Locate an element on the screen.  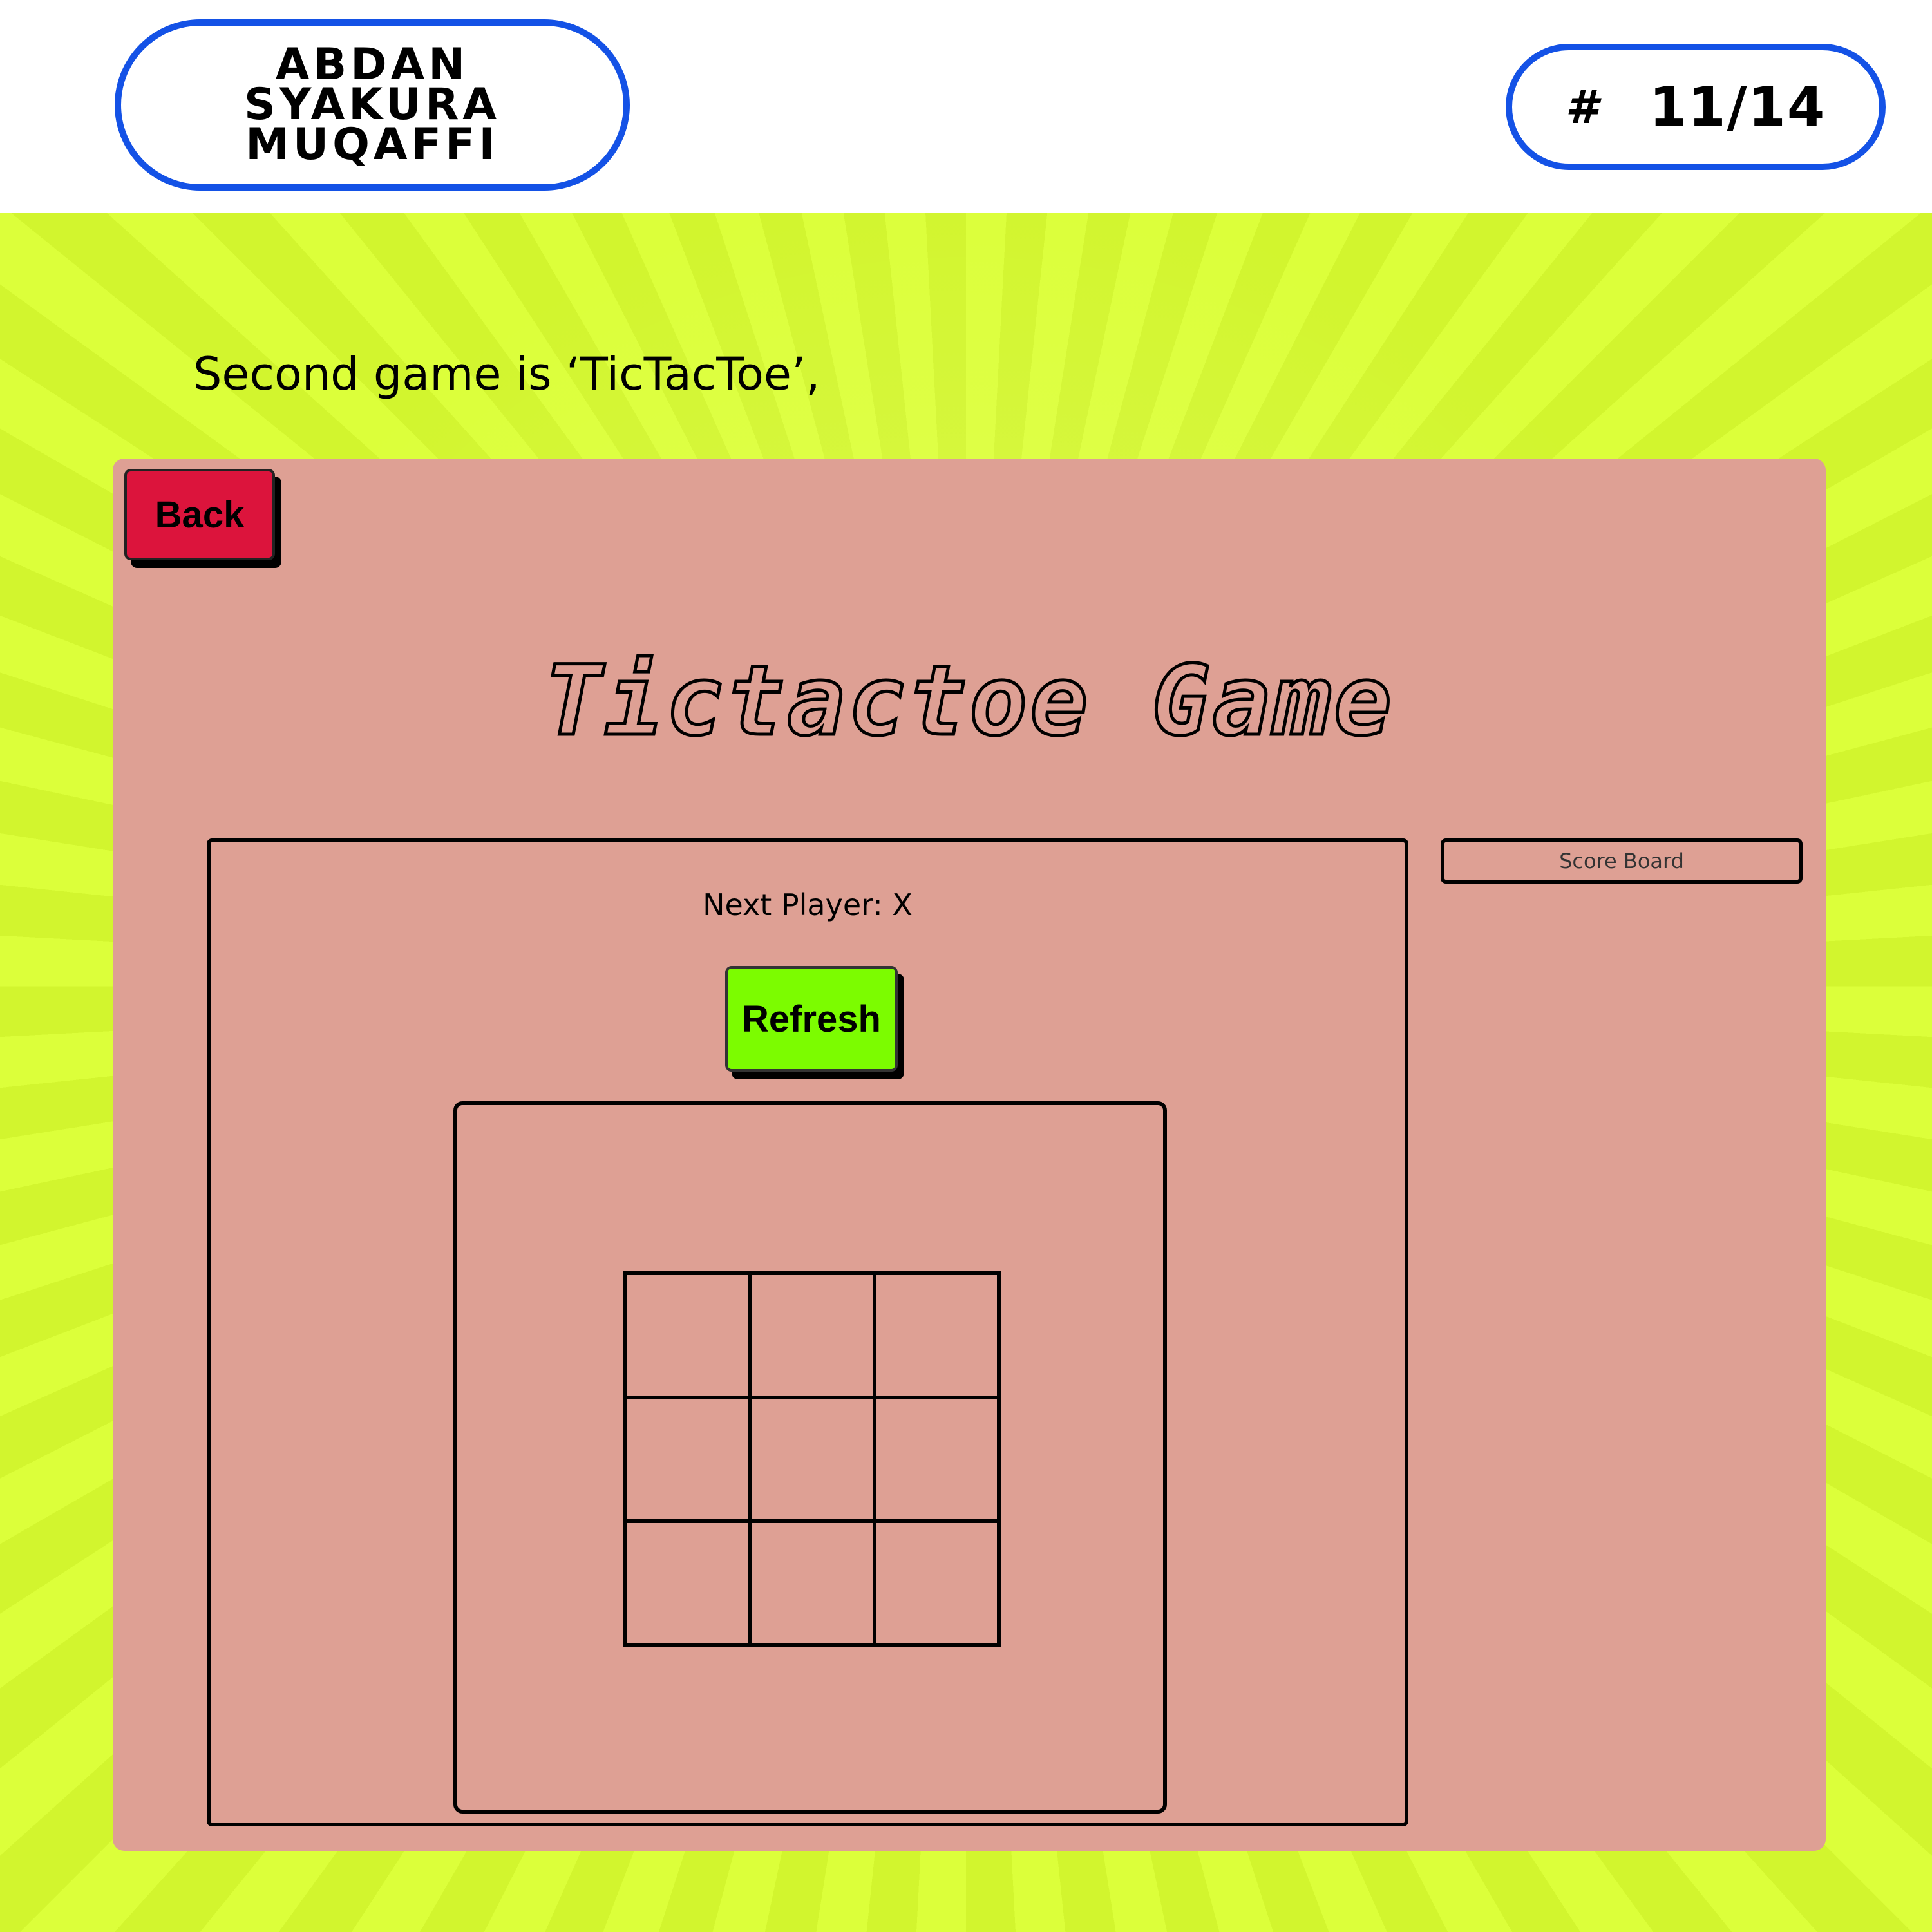
board-frame is located at coordinates (810, 1457).